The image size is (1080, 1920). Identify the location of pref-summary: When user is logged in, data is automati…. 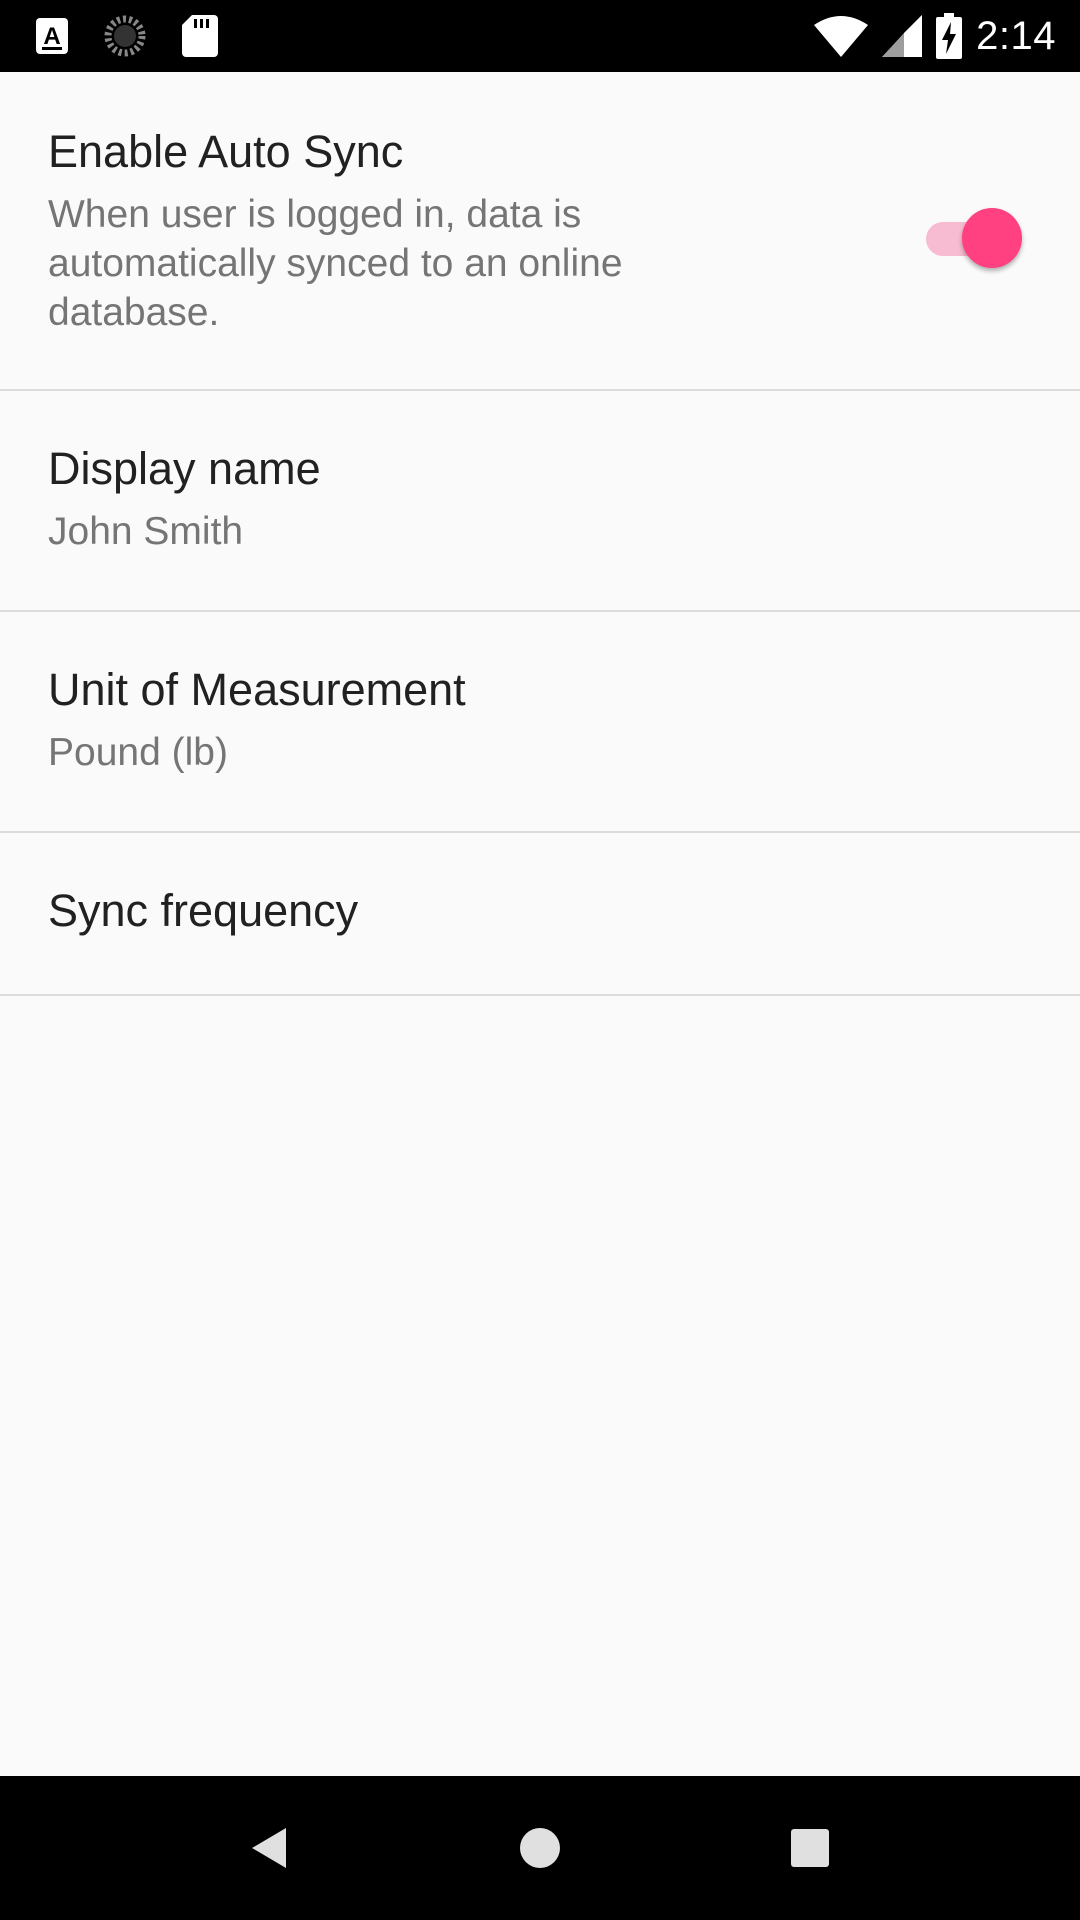
(335, 263).